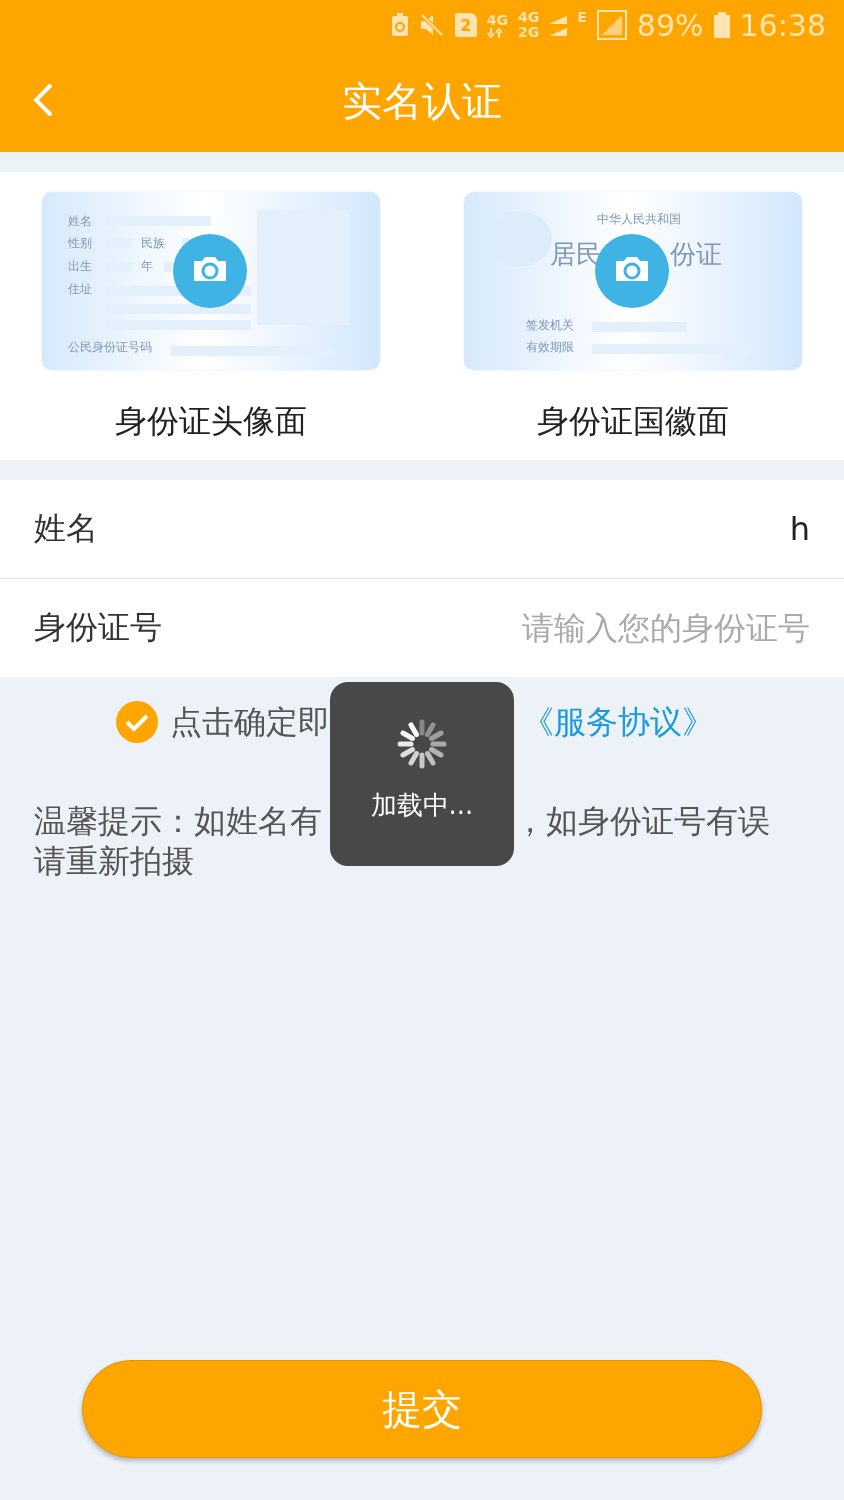 The width and height of the screenshot is (844, 1500). What do you see at coordinates (600, 628) in the screenshot?
I see `input-field: 请输入您的身份证号` at bounding box center [600, 628].